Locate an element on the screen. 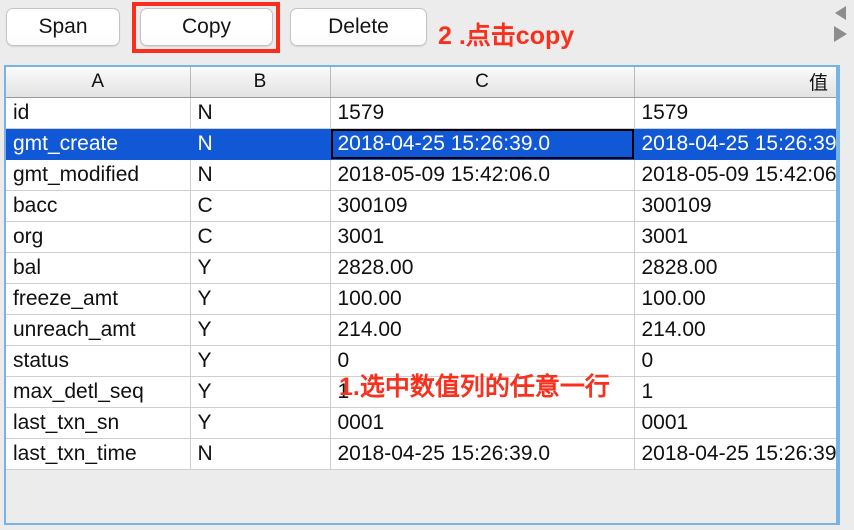  cell-column-value: 214.00 is located at coordinates (736, 330).